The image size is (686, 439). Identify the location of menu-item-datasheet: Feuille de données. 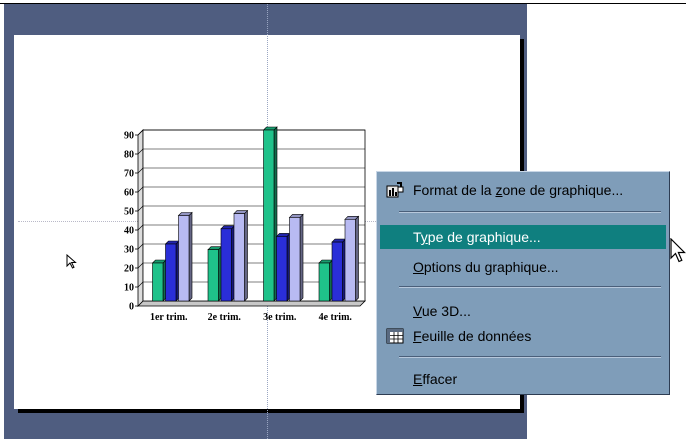
(523, 336).